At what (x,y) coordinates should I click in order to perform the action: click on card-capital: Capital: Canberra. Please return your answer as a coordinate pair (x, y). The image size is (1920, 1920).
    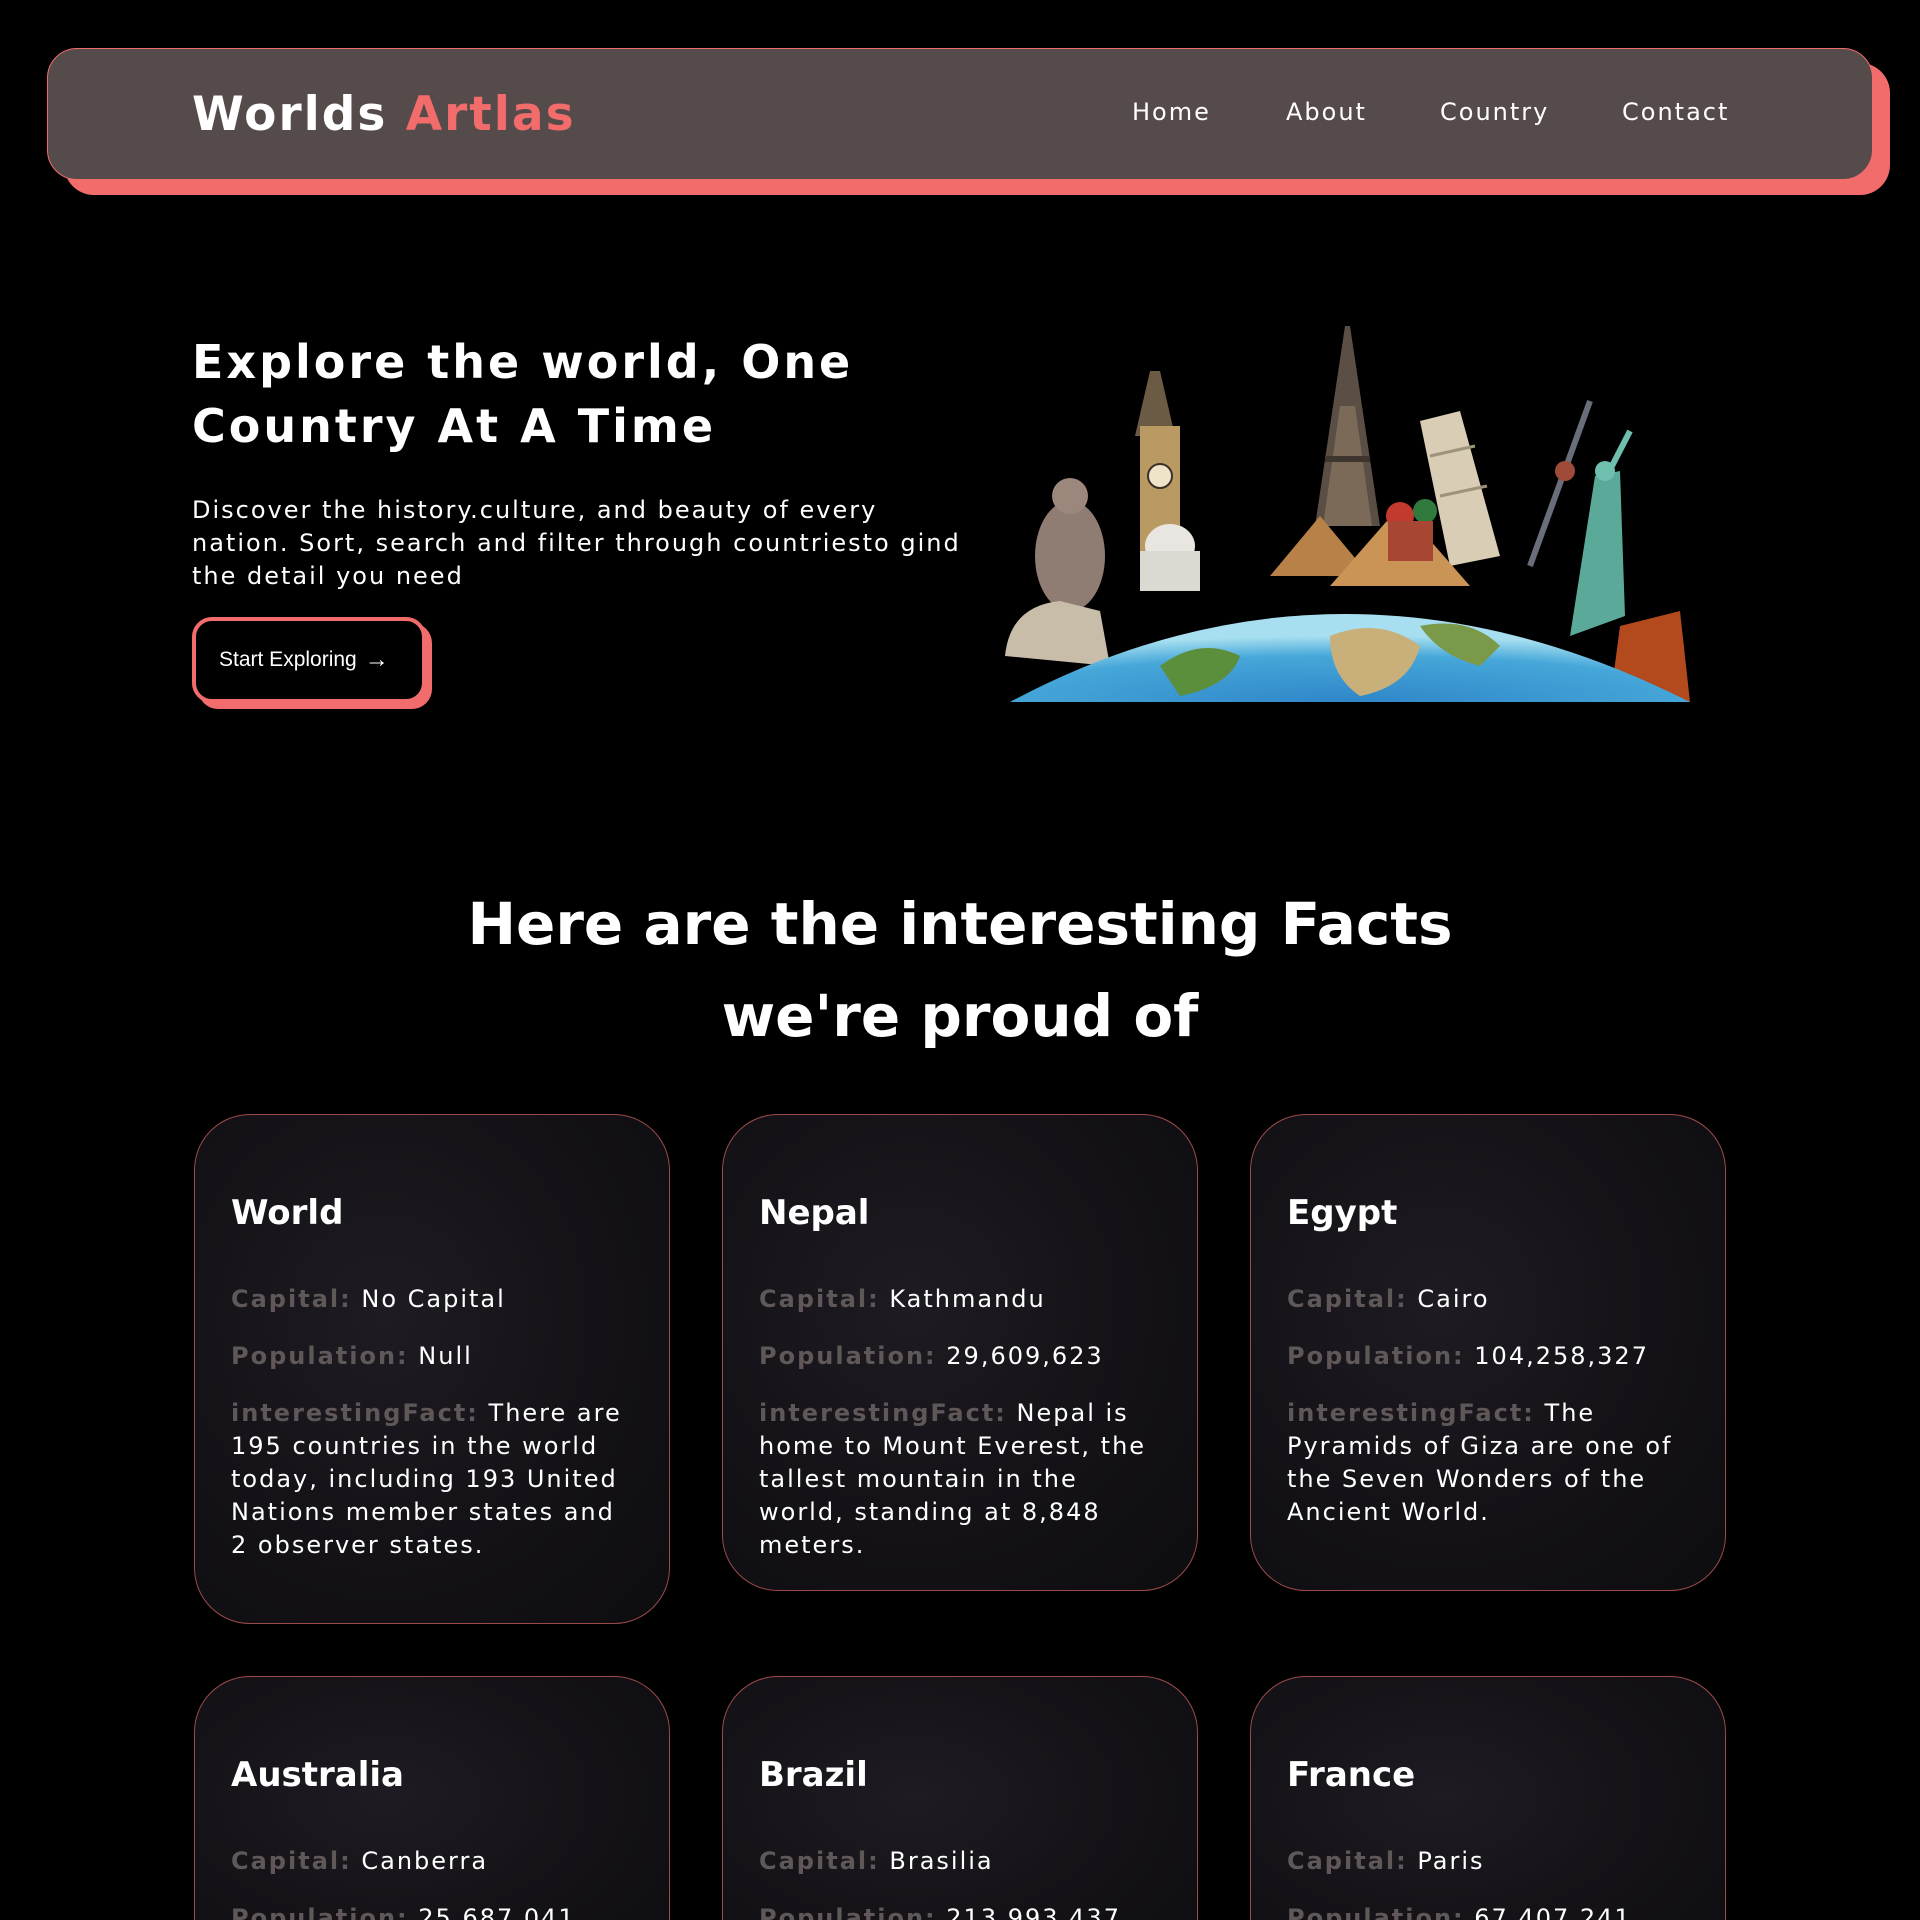
    Looking at the image, I should click on (436, 1861).